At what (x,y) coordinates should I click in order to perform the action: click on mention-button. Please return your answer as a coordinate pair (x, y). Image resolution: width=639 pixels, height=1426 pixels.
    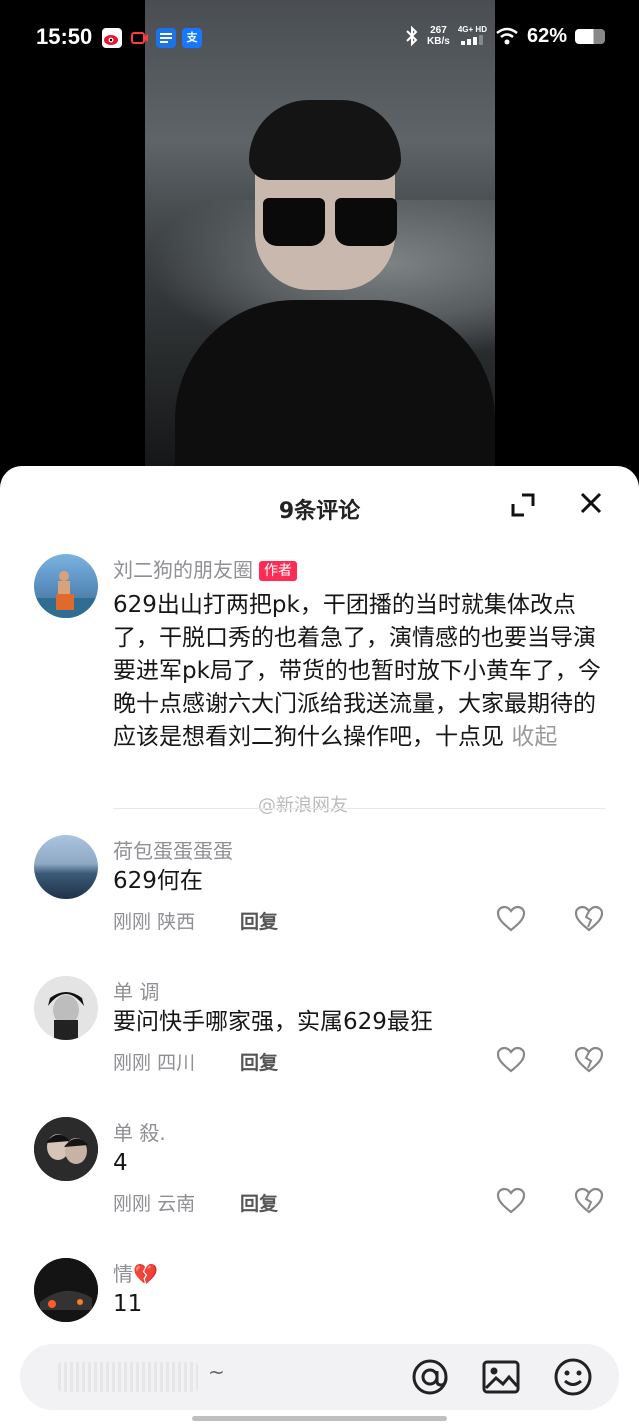
    Looking at the image, I should click on (430, 1377).